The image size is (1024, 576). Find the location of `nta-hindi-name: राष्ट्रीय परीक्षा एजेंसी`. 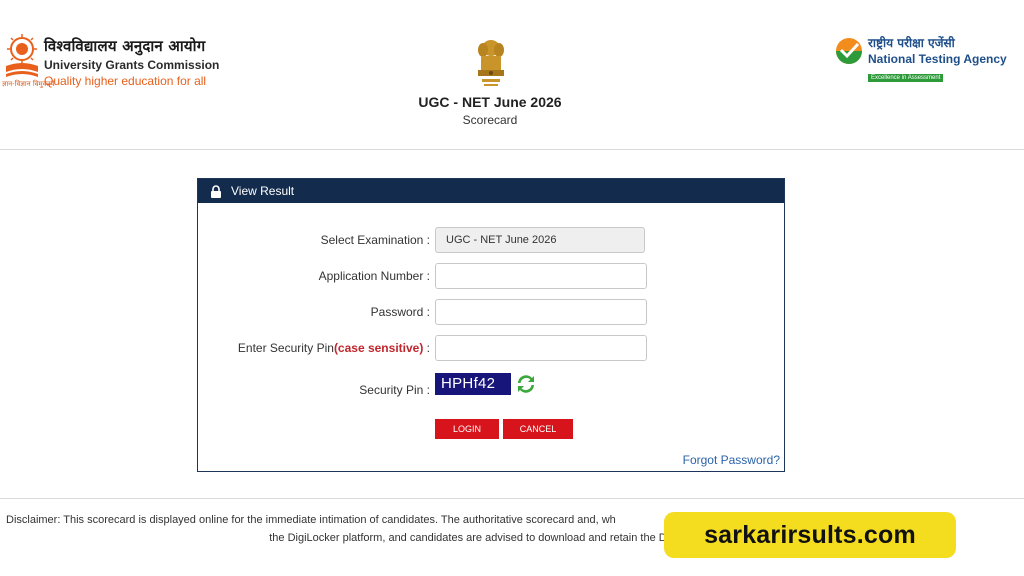

nta-hindi-name: राष्ट्रीय परीक्षा एजेंसी is located at coordinates (911, 43).